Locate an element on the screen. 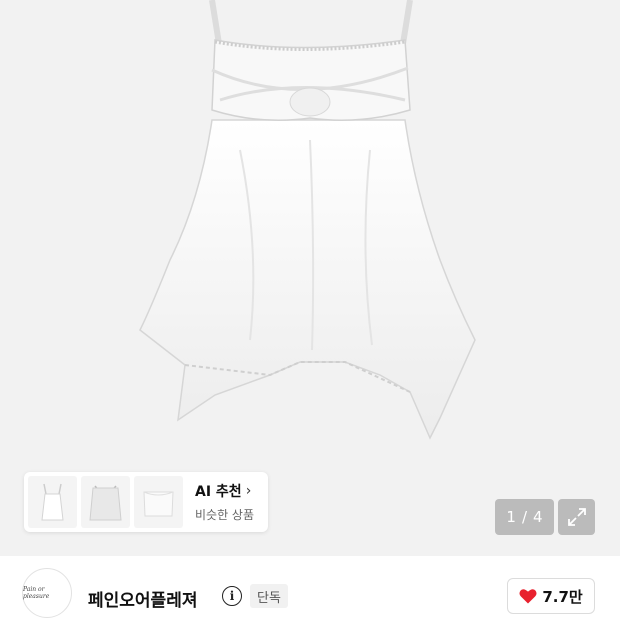  ai-recommend-text: AI 추천 › 비슷한 상품 is located at coordinates (224, 502).